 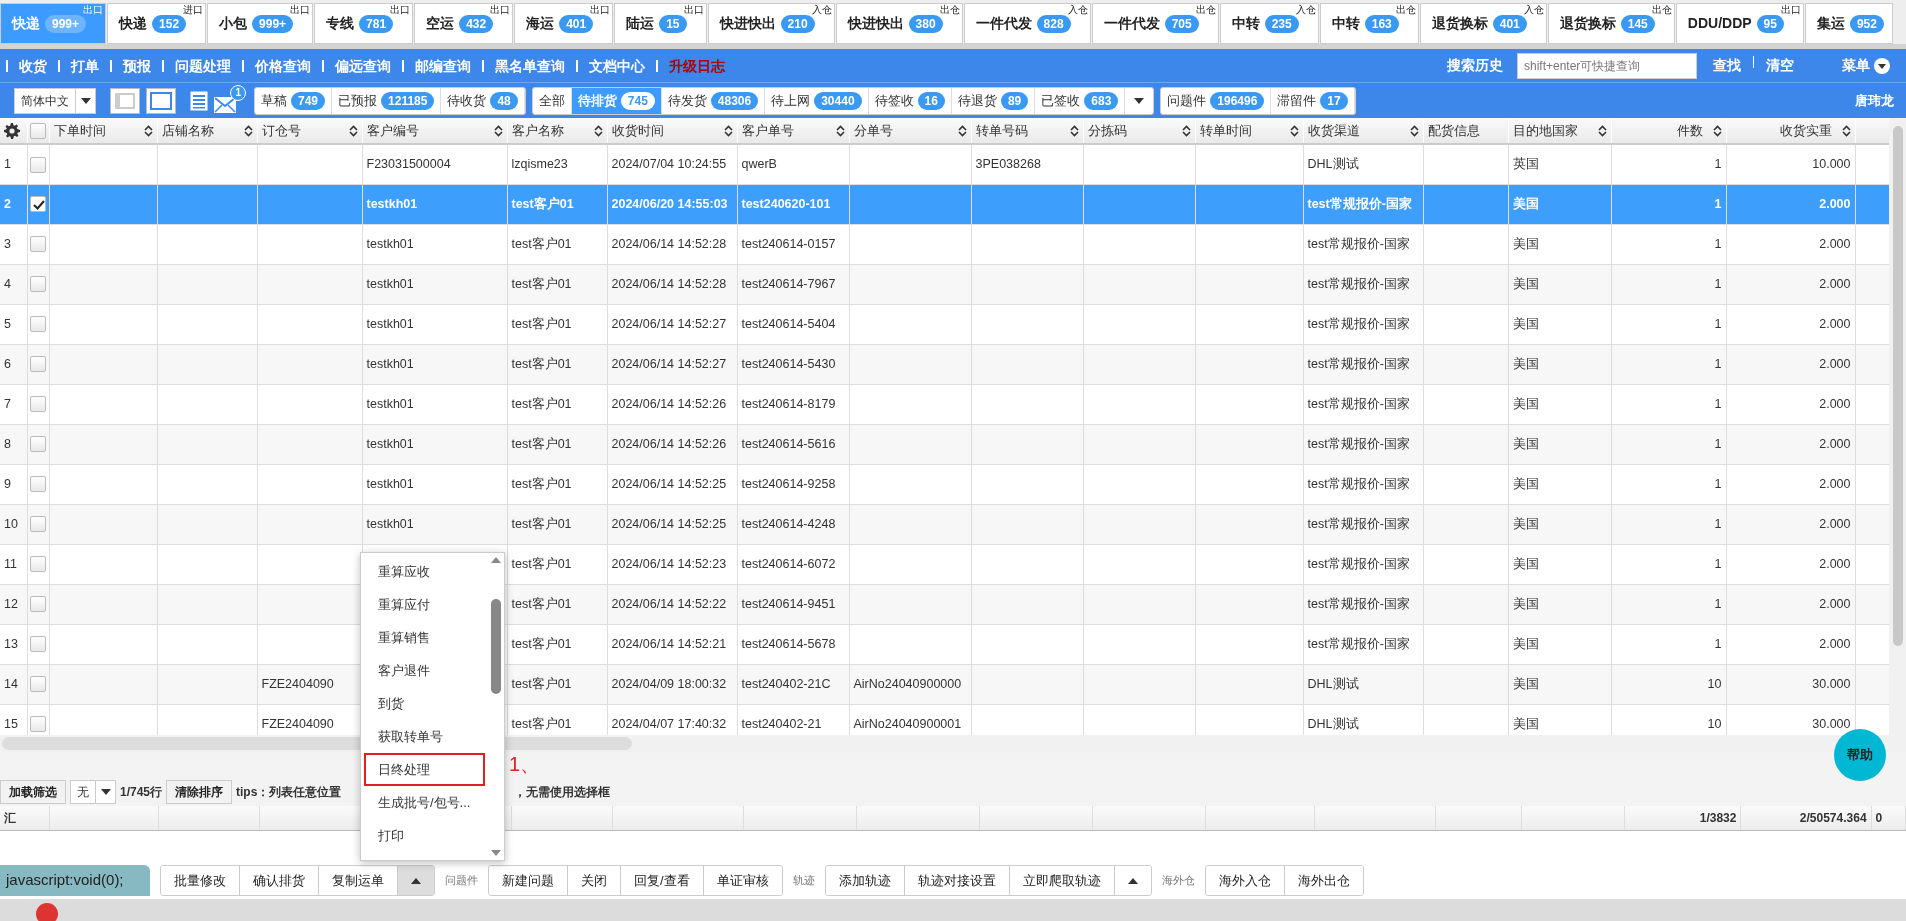 I want to click on action-button: 批量修改, so click(x=200, y=880).